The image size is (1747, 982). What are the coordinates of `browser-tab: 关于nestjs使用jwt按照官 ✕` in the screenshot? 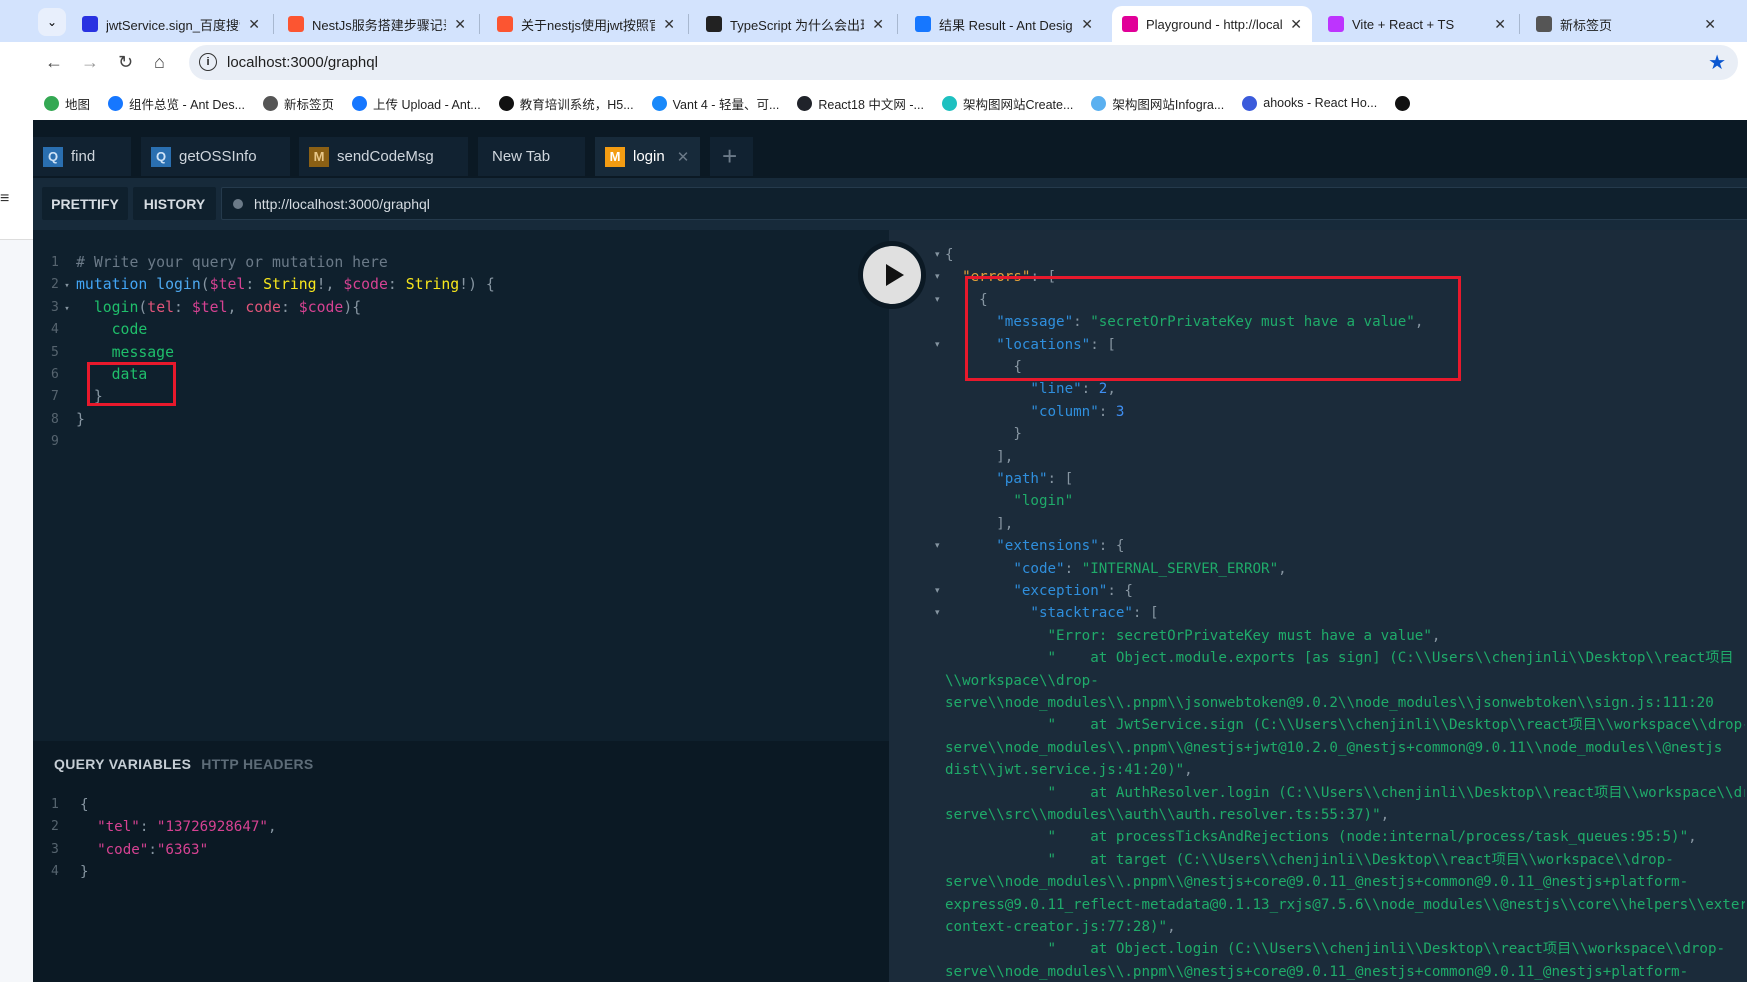 It's located at (586, 24).